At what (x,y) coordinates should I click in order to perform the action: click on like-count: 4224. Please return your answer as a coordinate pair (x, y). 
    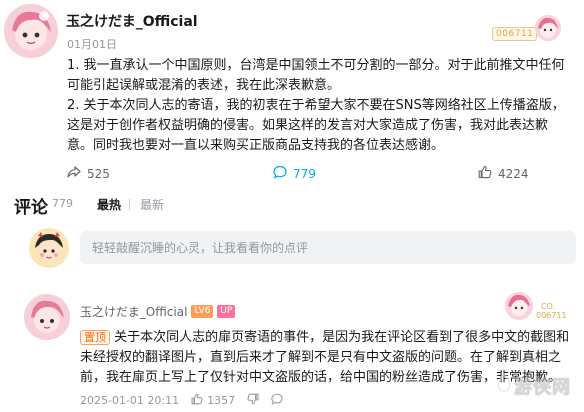
    Looking at the image, I should click on (513, 173).